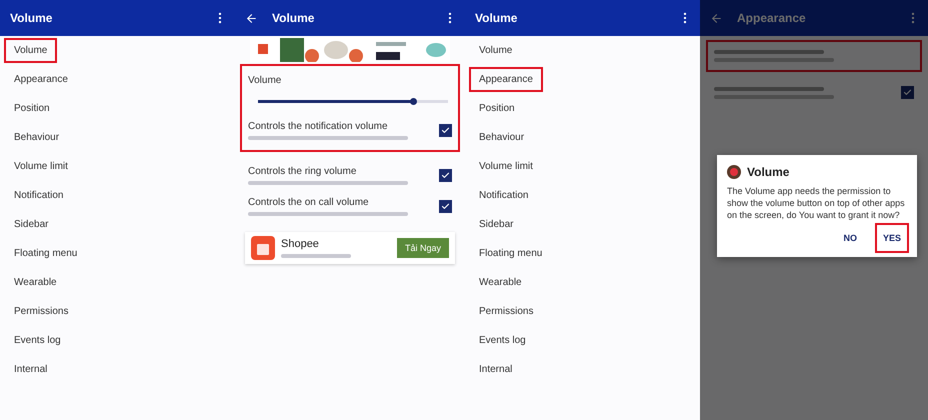  What do you see at coordinates (414, 101) in the screenshot?
I see `slider-thumb` at bounding box center [414, 101].